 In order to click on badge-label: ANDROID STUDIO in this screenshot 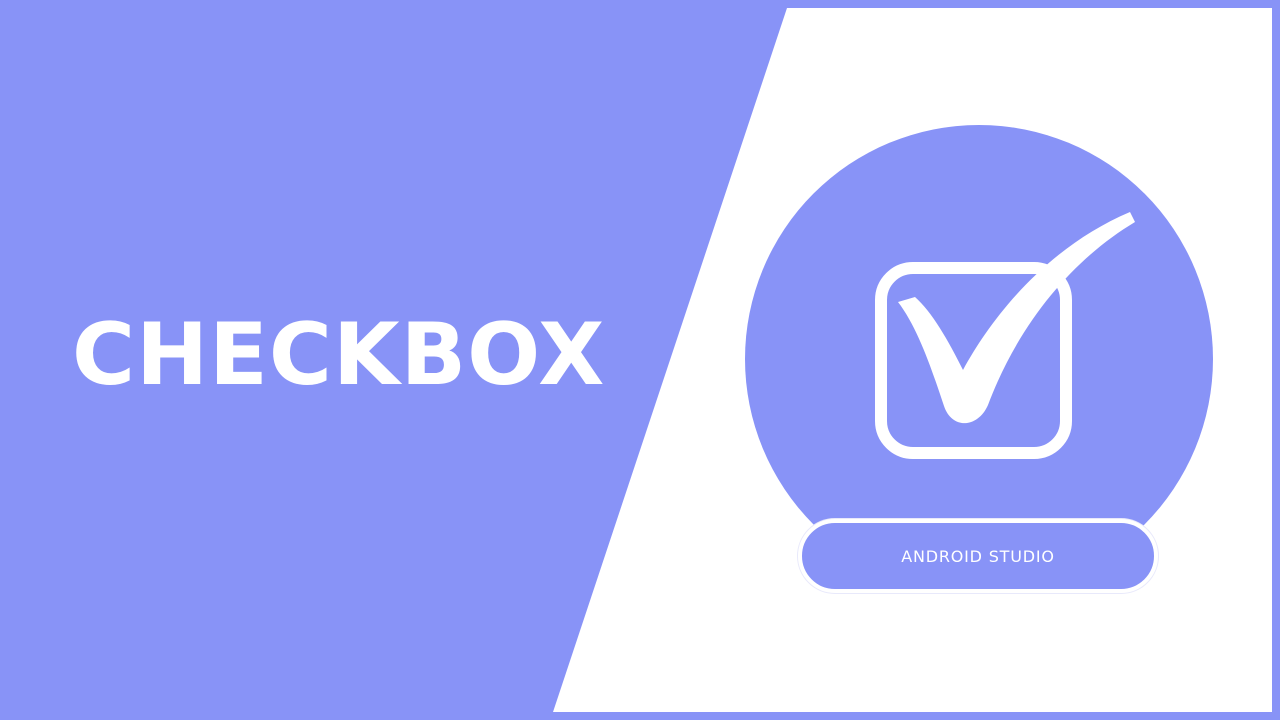, I will do `click(978, 556)`.